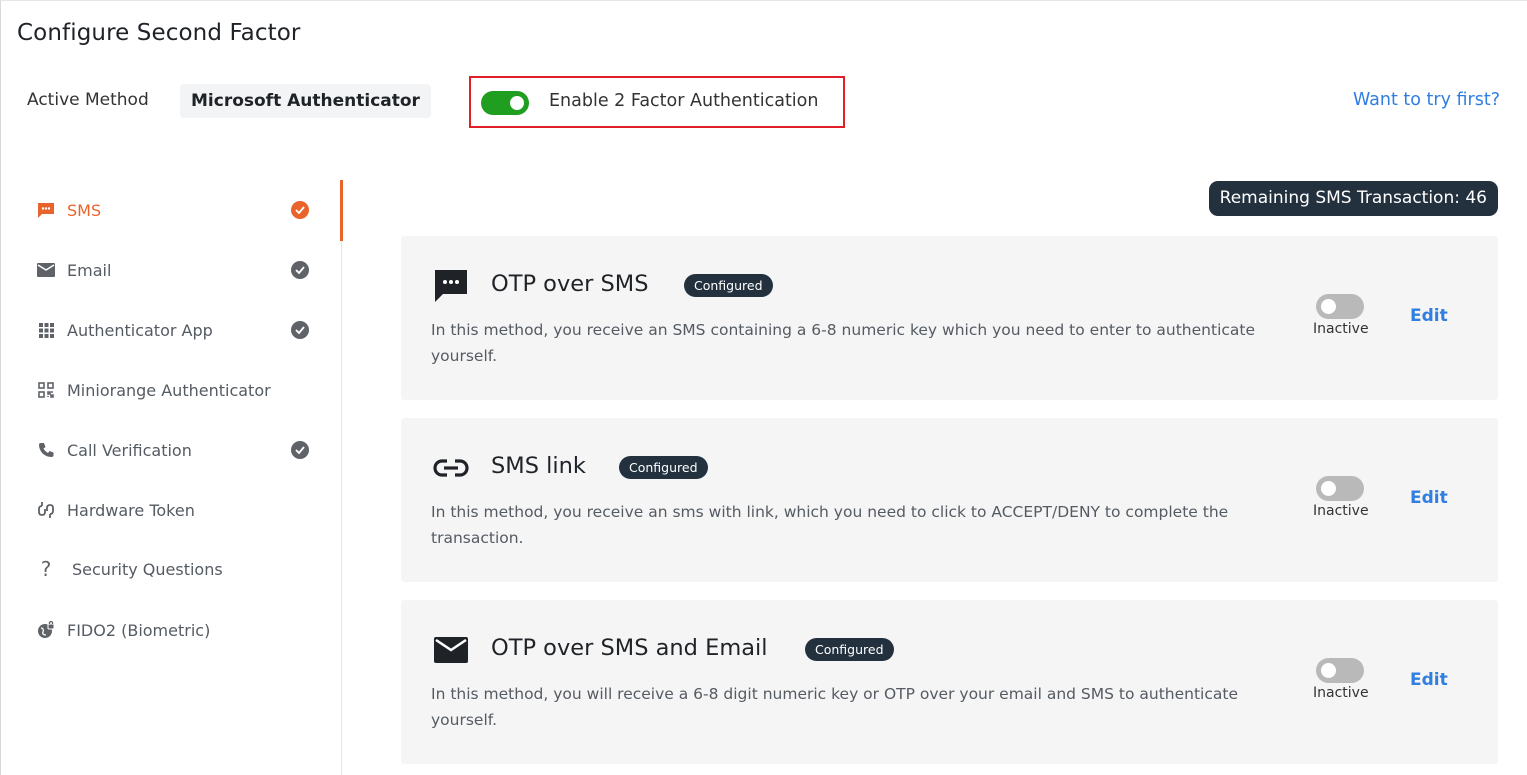  What do you see at coordinates (505, 103) in the screenshot?
I see `enable-2fa-toggle` at bounding box center [505, 103].